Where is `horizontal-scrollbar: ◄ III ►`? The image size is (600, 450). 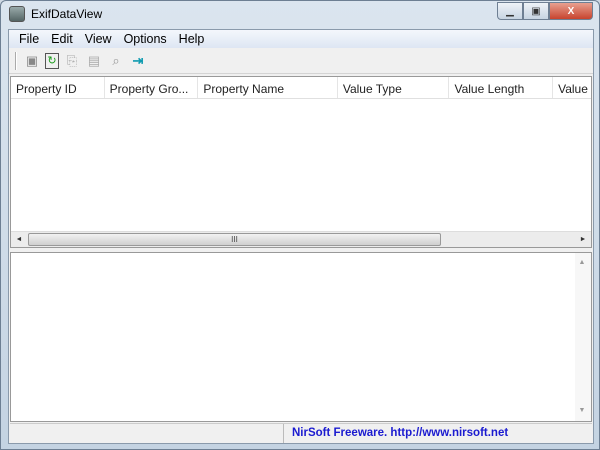 horizontal-scrollbar: ◄ III ► is located at coordinates (301, 239).